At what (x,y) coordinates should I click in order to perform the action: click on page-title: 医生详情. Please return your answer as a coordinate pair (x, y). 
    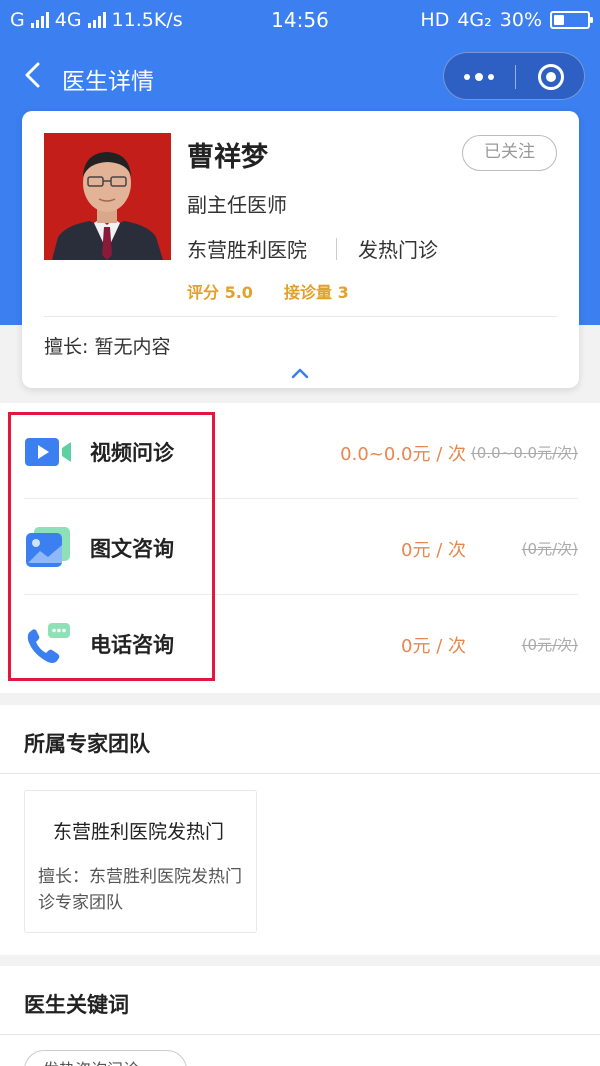
    Looking at the image, I should click on (108, 82).